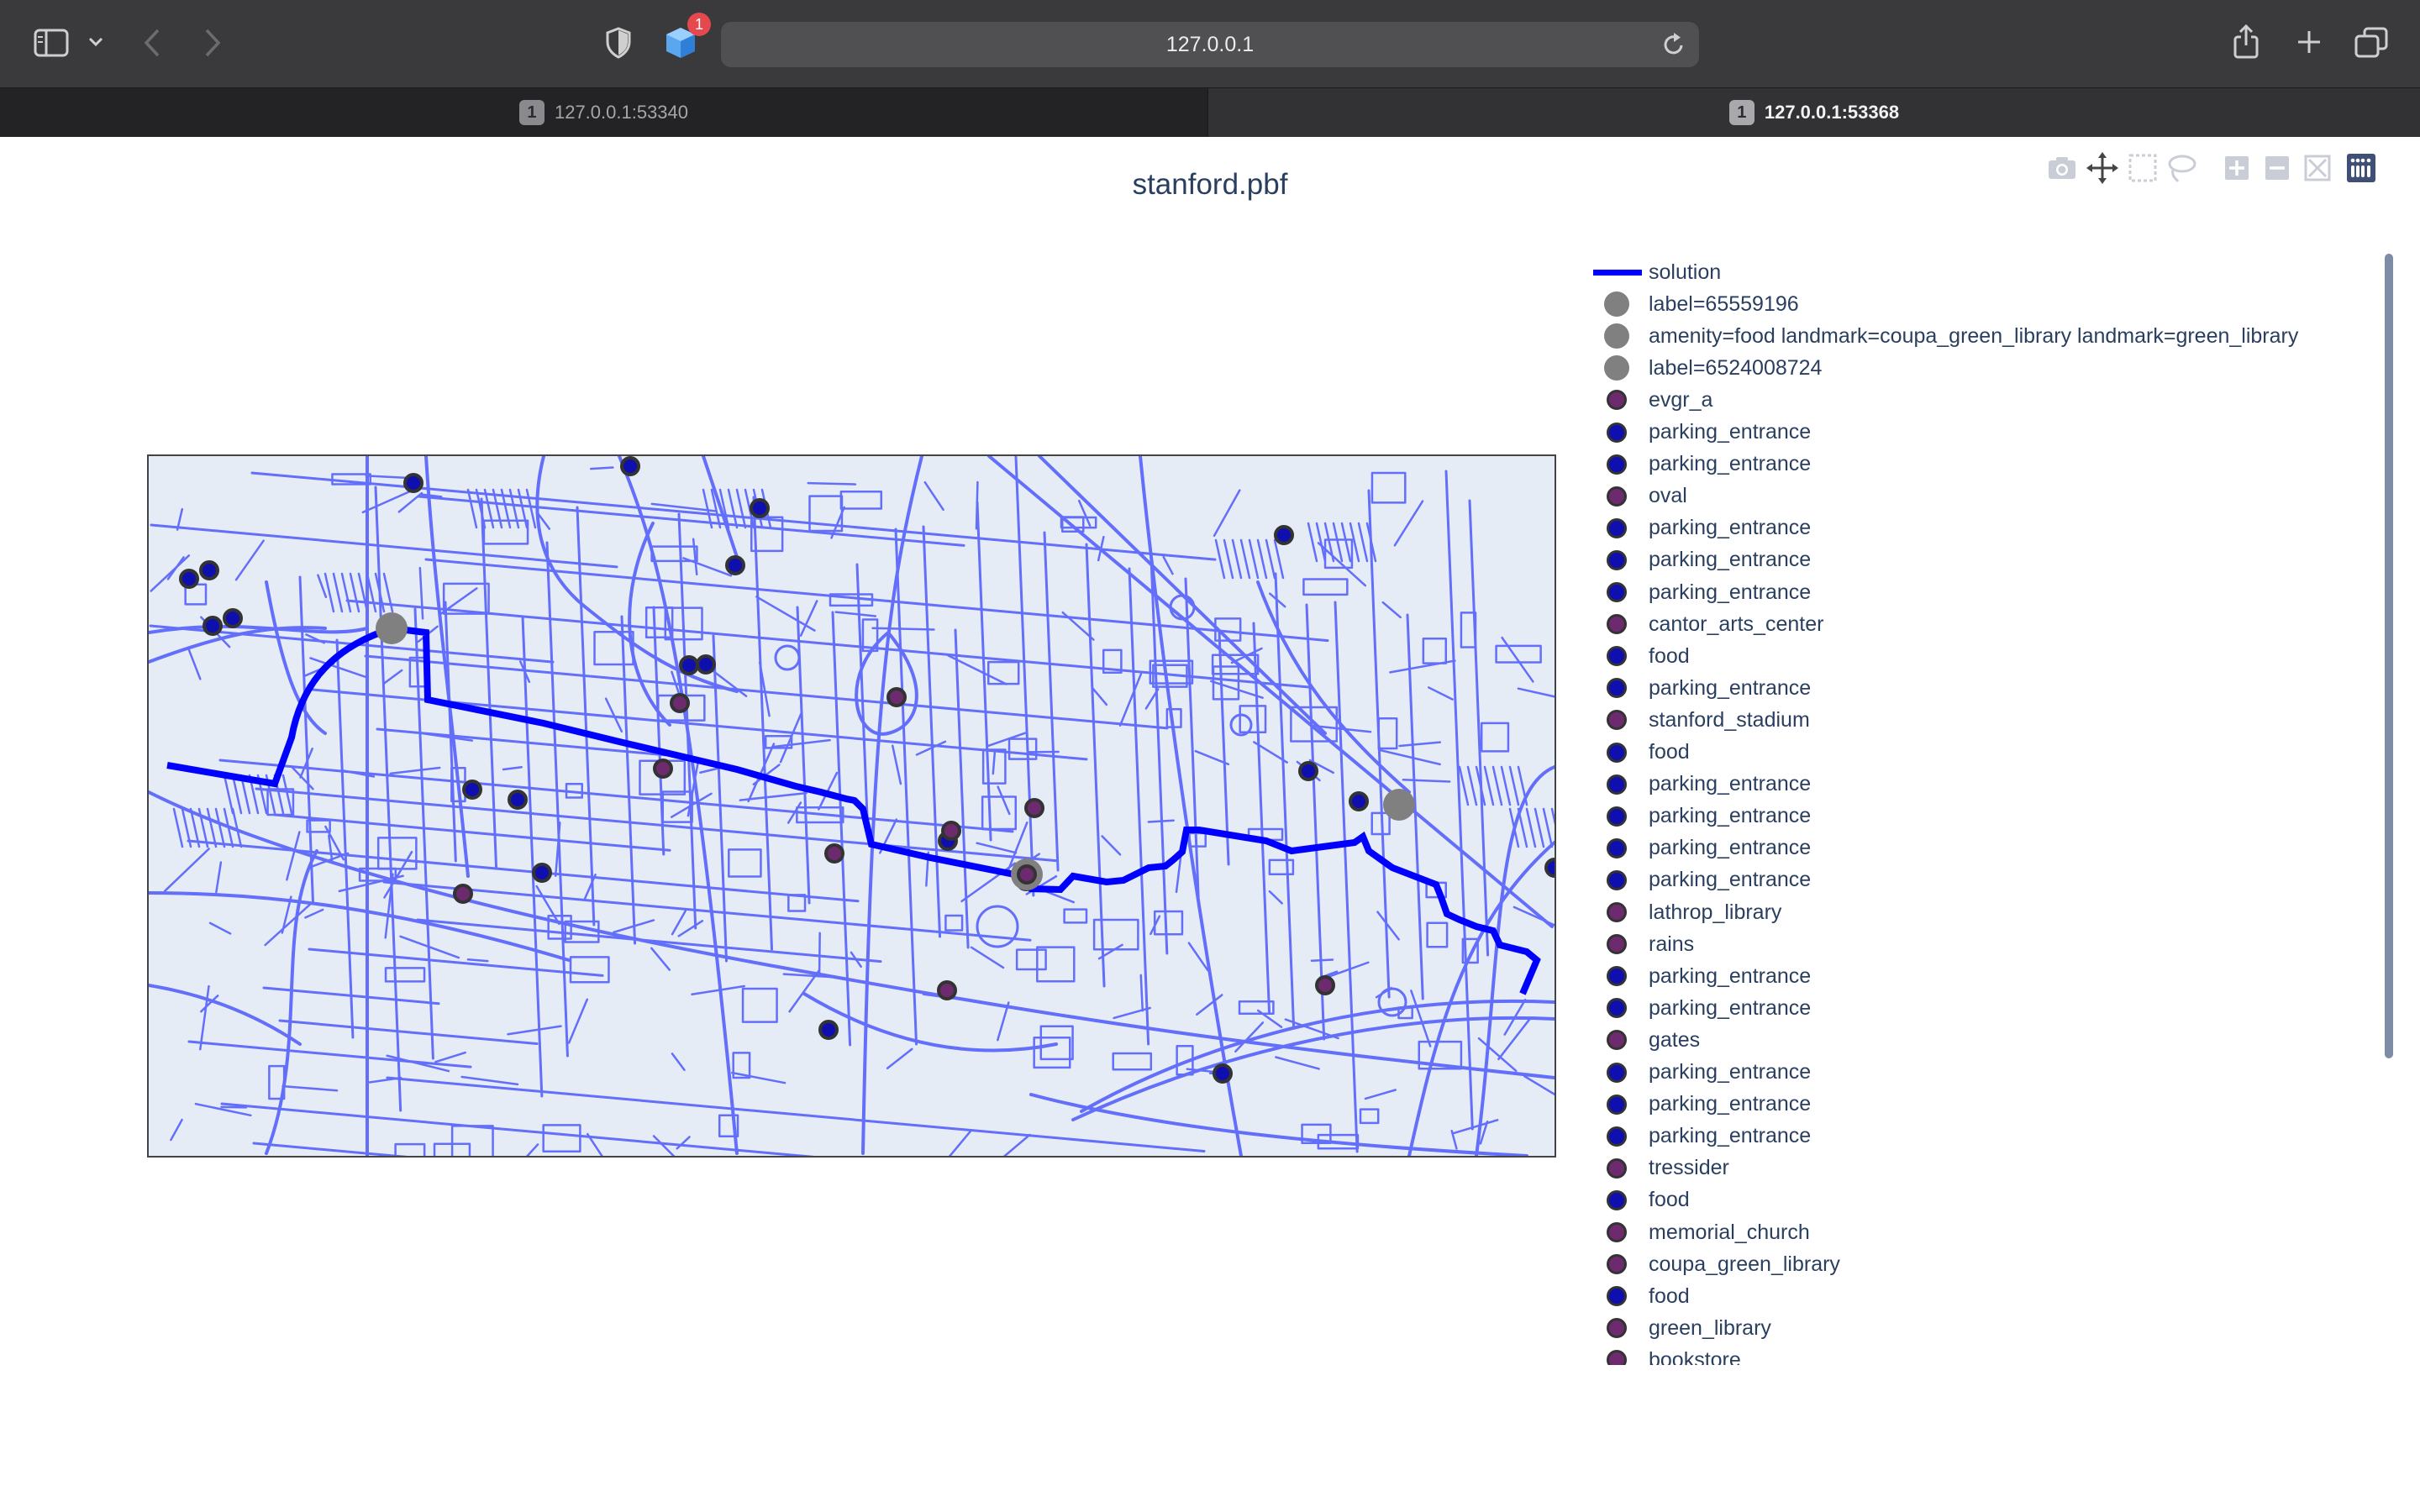 The image size is (2420, 1512). What do you see at coordinates (1701, 368) in the screenshot?
I see `legend-item: label=6524008724` at bounding box center [1701, 368].